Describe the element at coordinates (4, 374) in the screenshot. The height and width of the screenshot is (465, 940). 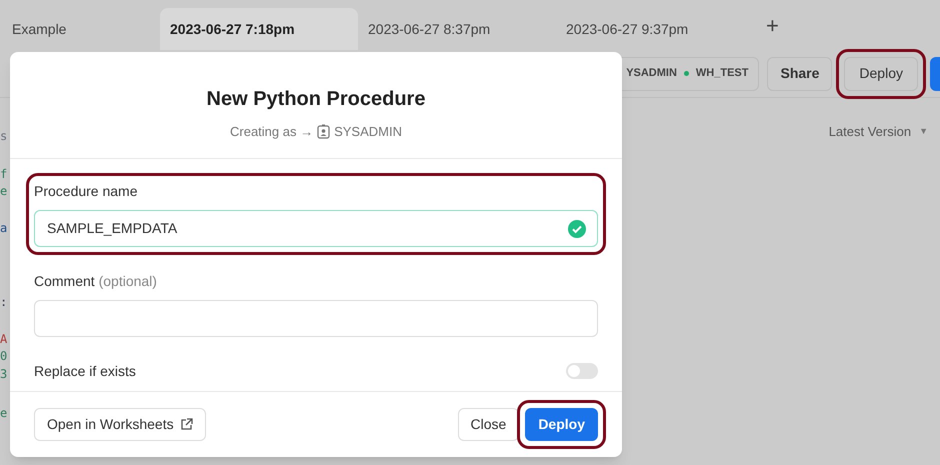
I see `code-fragment: 3` at that location.